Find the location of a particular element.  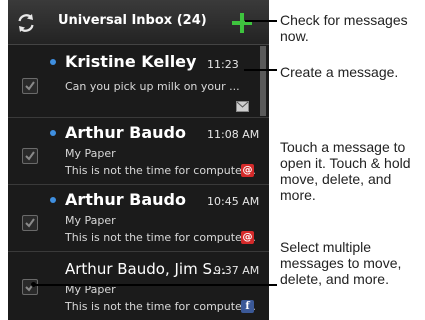

facebook-icon: f is located at coordinates (247, 306).